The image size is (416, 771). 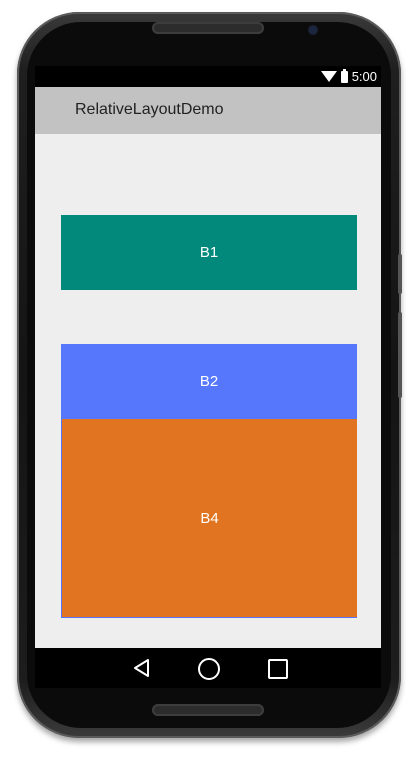 What do you see at coordinates (328, 76) in the screenshot?
I see `wifi-icon` at bounding box center [328, 76].